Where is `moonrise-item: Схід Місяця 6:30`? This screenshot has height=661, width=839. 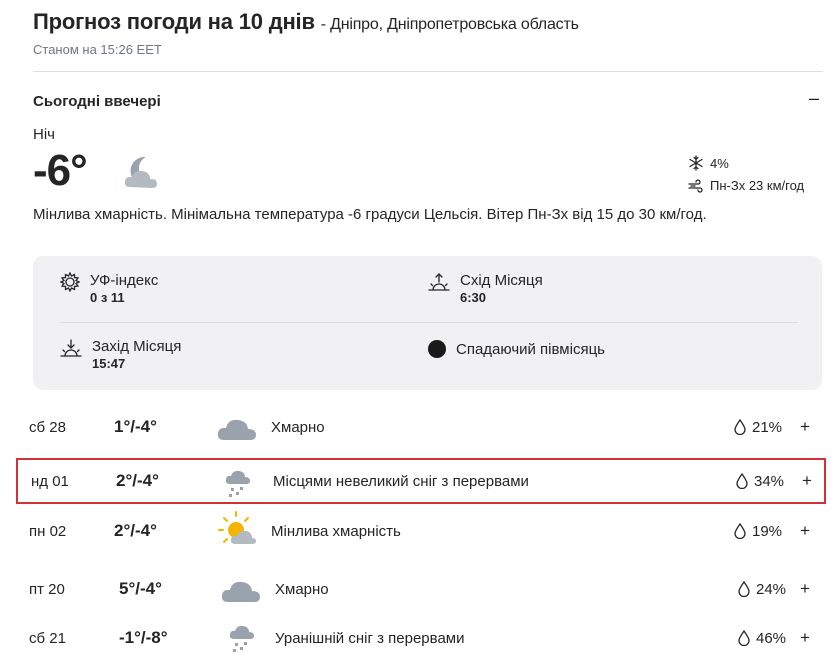
moonrise-item: Схід Місяця 6:30 is located at coordinates (485, 289).